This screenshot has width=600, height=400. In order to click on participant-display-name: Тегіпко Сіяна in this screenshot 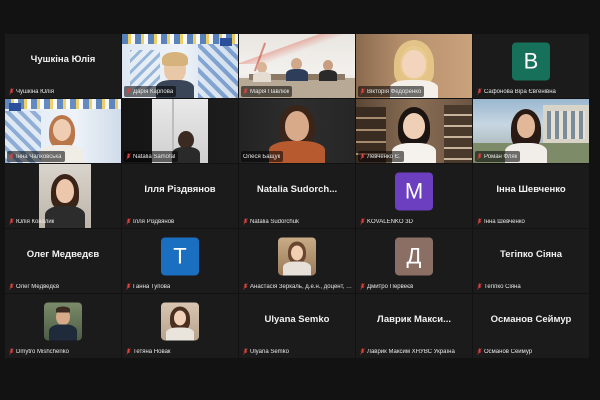, I will do `click(531, 254)`.